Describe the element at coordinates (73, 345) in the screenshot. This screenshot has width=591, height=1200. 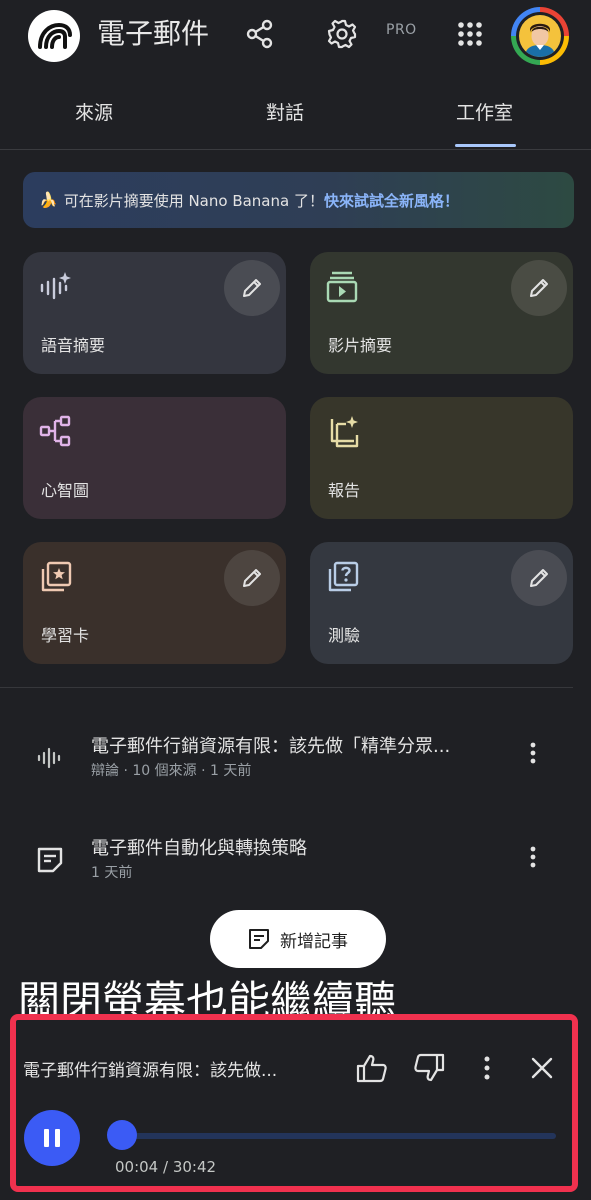
I see `card-label: 語音摘要` at that location.